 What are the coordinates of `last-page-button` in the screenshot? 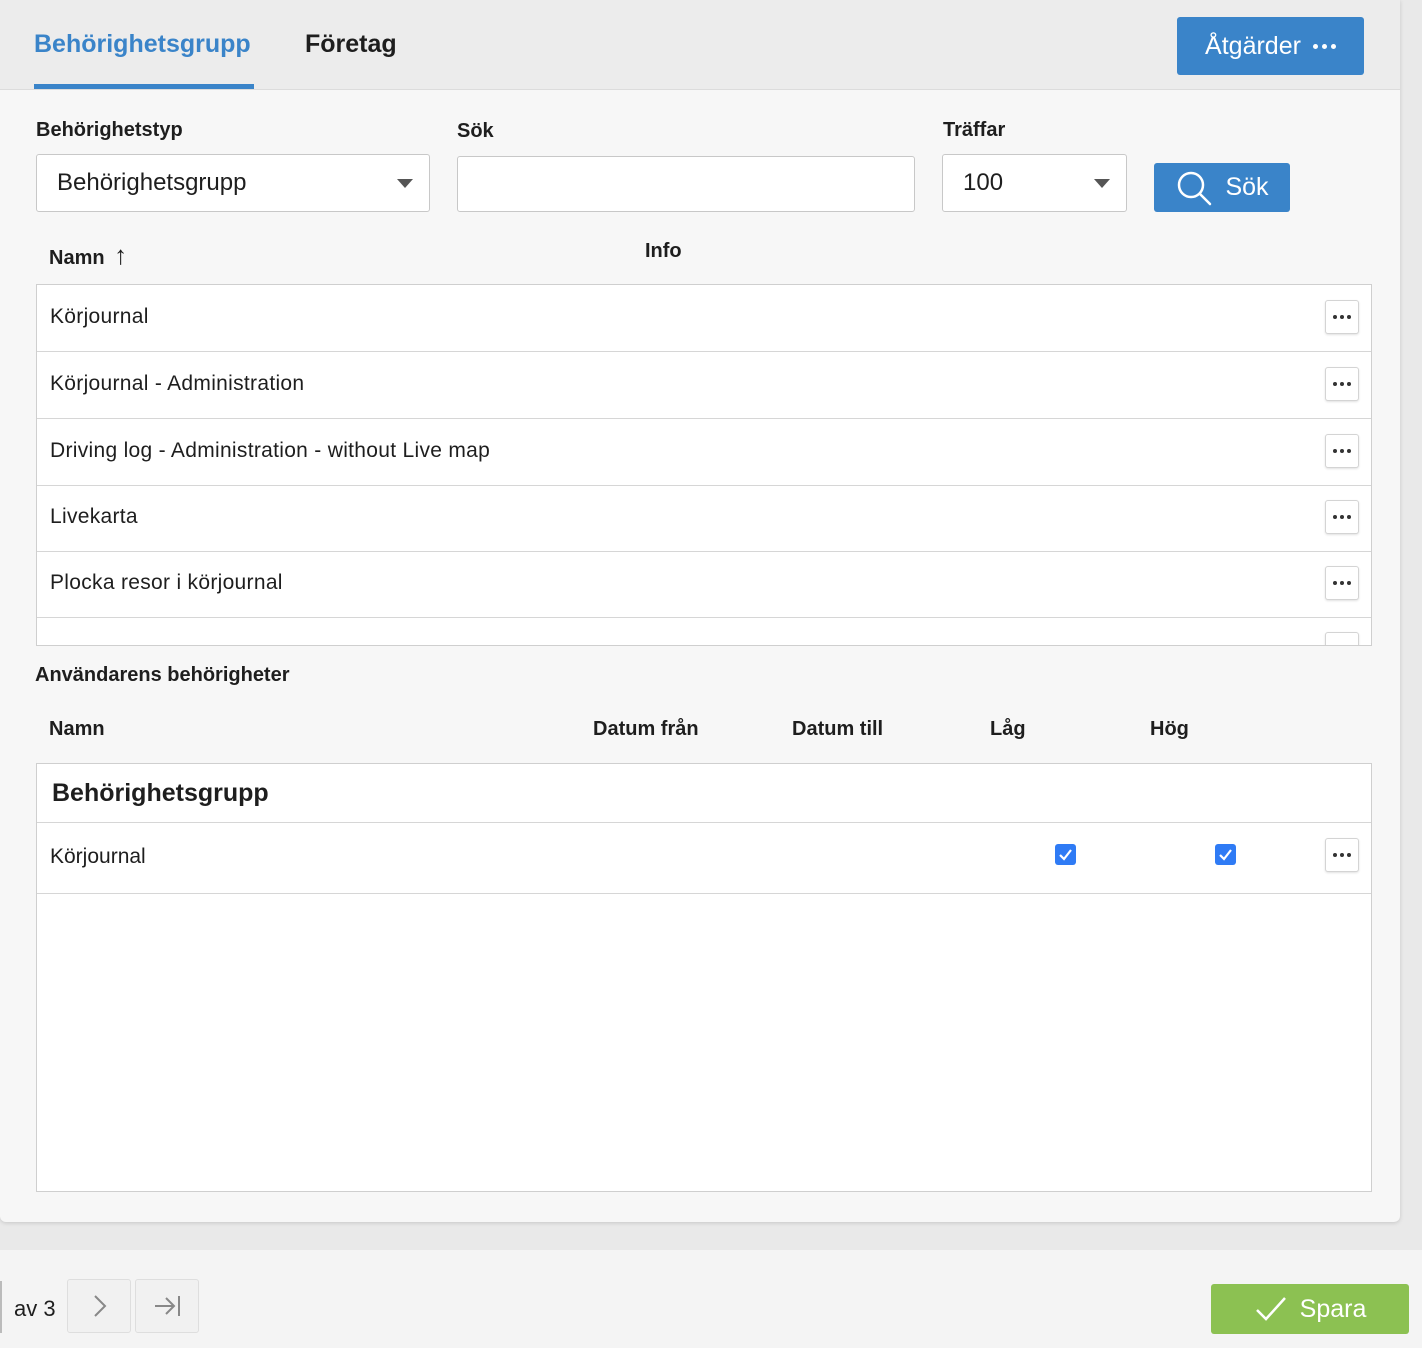 It's located at (167, 1306).